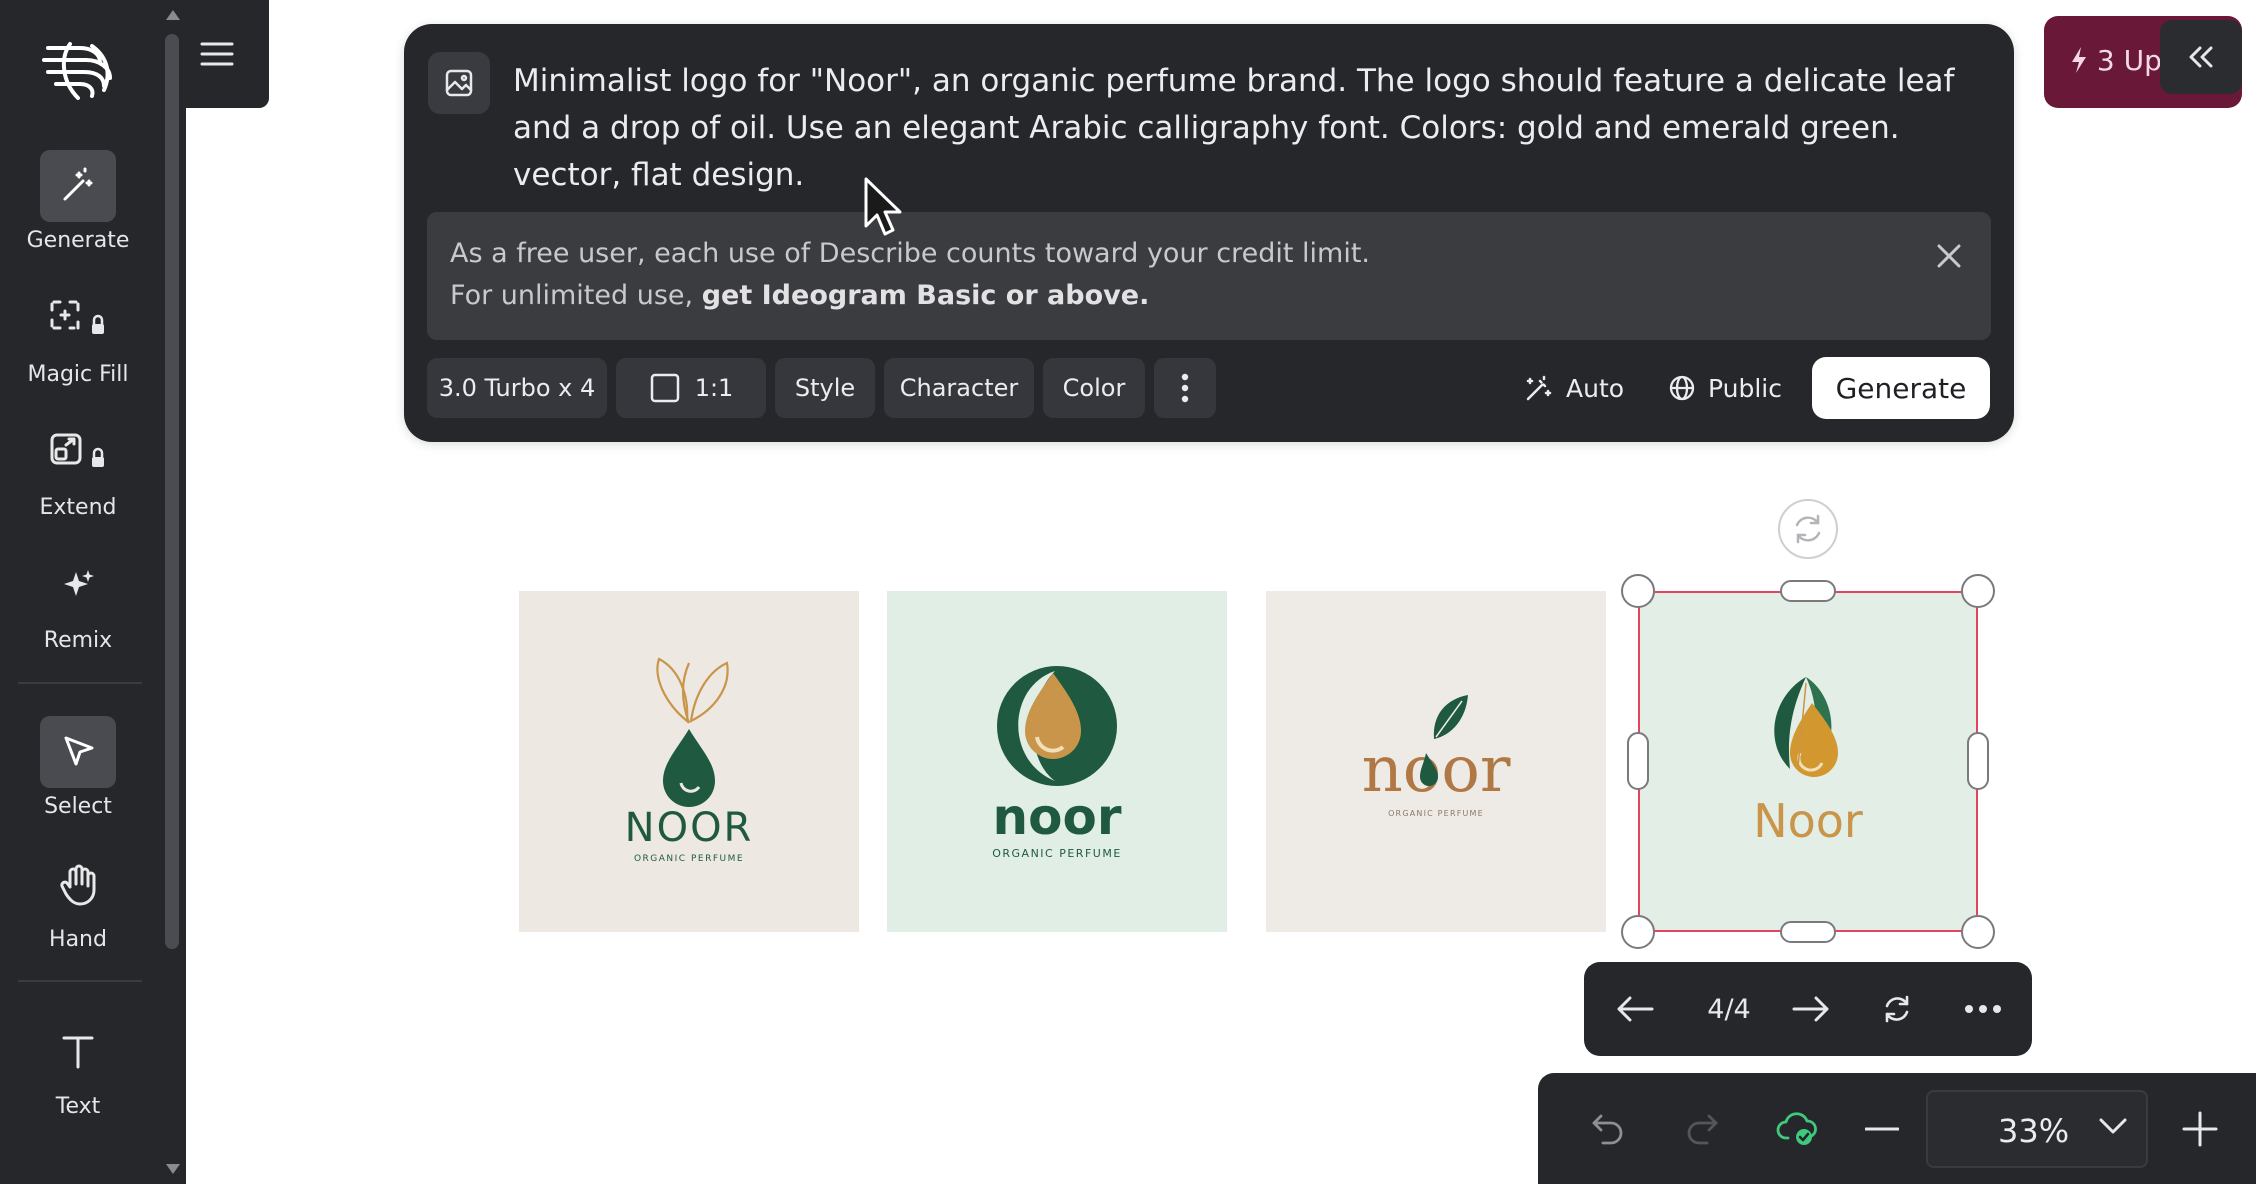 This screenshot has width=2256, height=1184. What do you see at coordinates (1638, 932) in the screenshot?
I see `resize-handle-bottom-left` at bounding box center [1638, 932].